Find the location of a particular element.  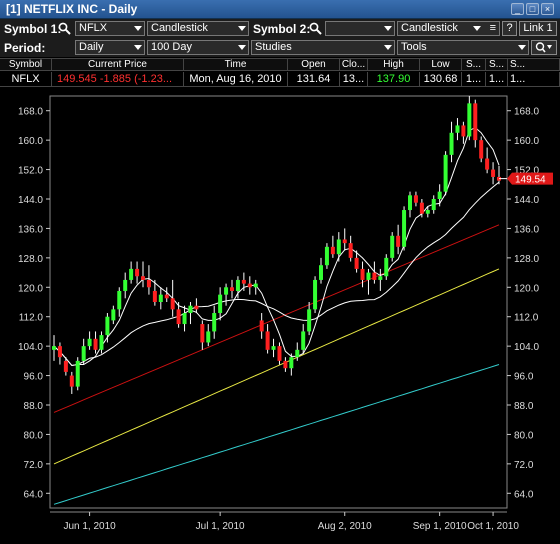

quote-change: -1.885 is located at coordinates (115, 79).